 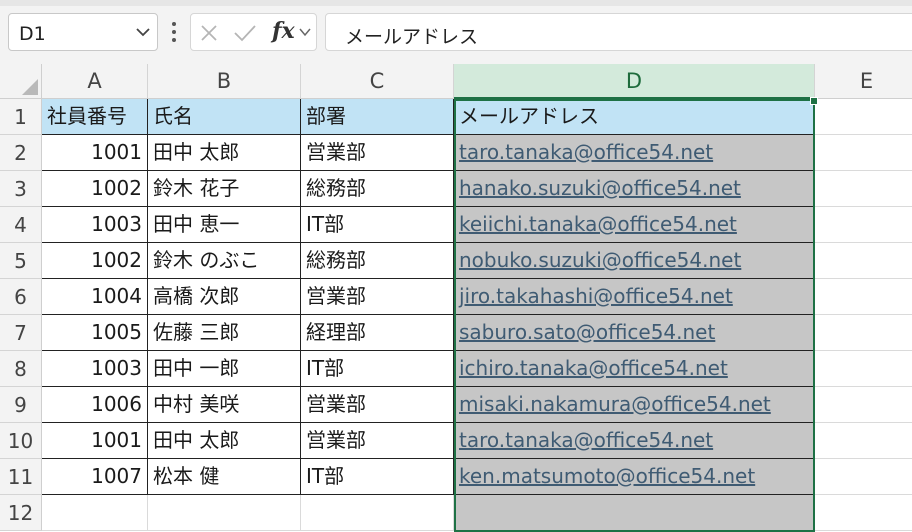 What do you see at coordinates (224, 297) in the screenshot?
I see `cell-b6: 高橋 次郎` at bounding box center [224, 297].